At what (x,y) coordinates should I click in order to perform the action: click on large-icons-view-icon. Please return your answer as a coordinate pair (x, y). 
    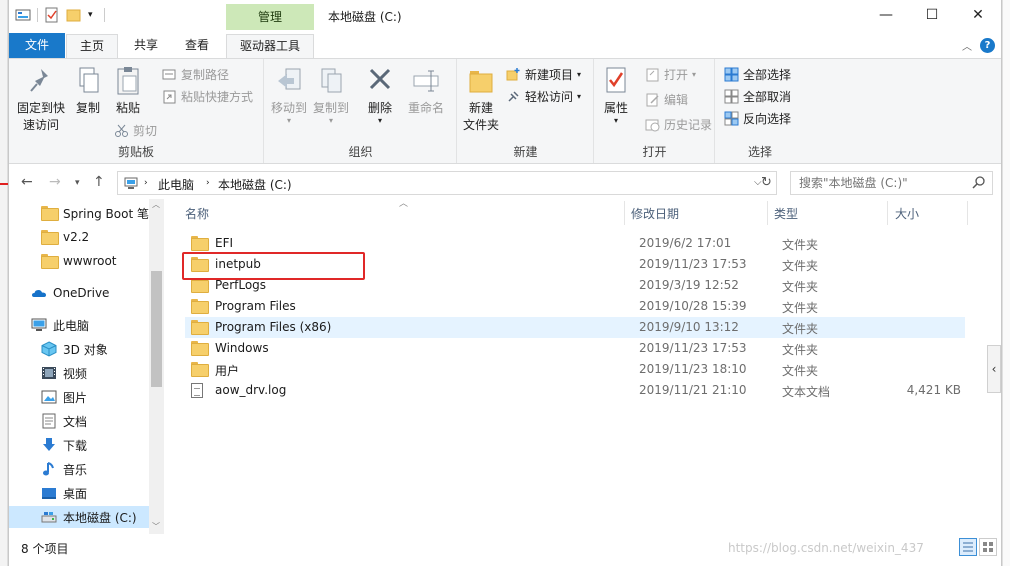
    Looking at the image, I should click on (988, 547).